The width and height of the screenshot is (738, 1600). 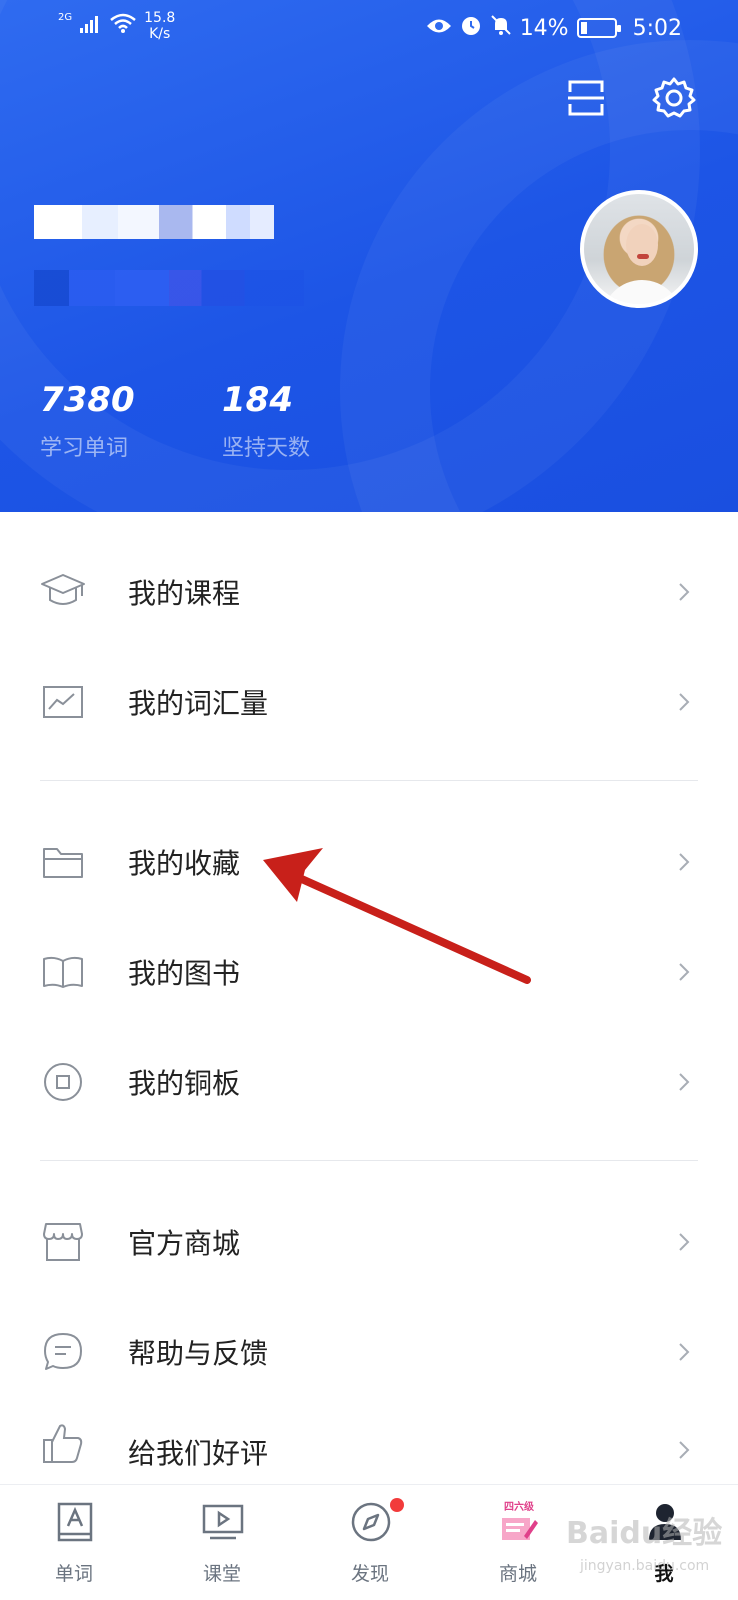 I want to click on thumbs-up-icon, so click(x=63, y=1443).